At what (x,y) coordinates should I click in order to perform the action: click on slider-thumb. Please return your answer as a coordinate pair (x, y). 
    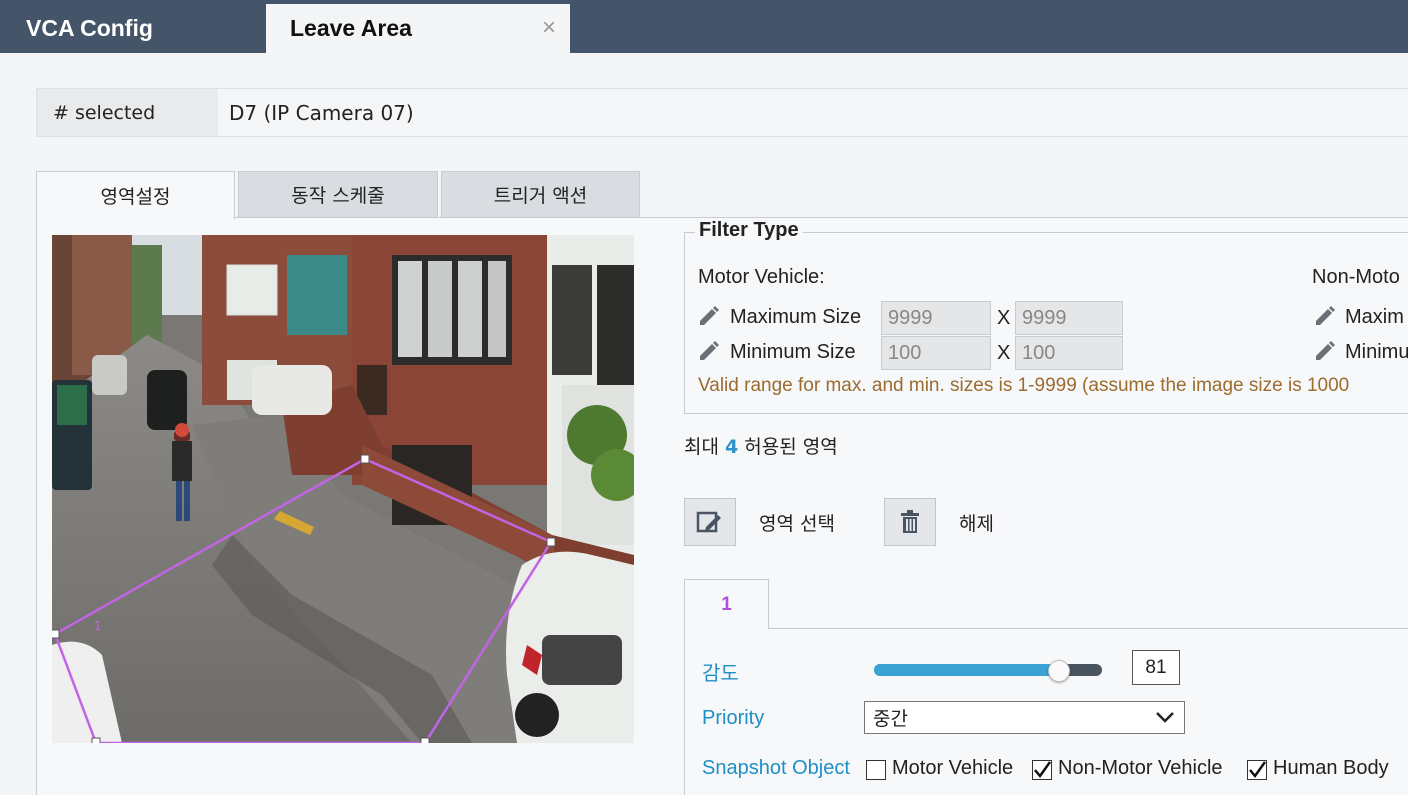
    Looking at the image, I should click on (1058, 671).